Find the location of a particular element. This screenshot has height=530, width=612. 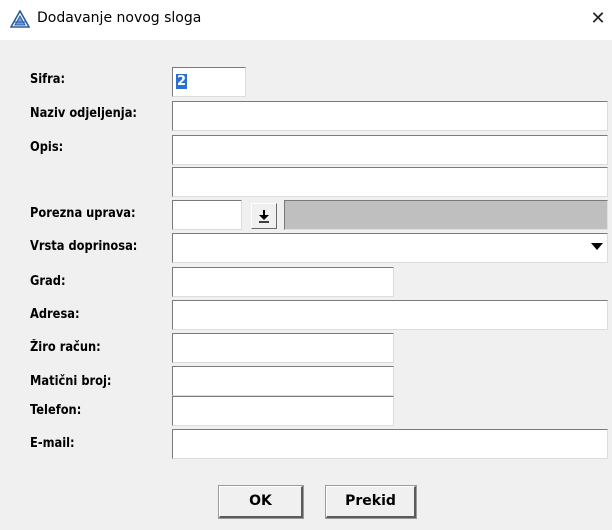

label-sifra: Sifra: is located at coordinates (48, 79).